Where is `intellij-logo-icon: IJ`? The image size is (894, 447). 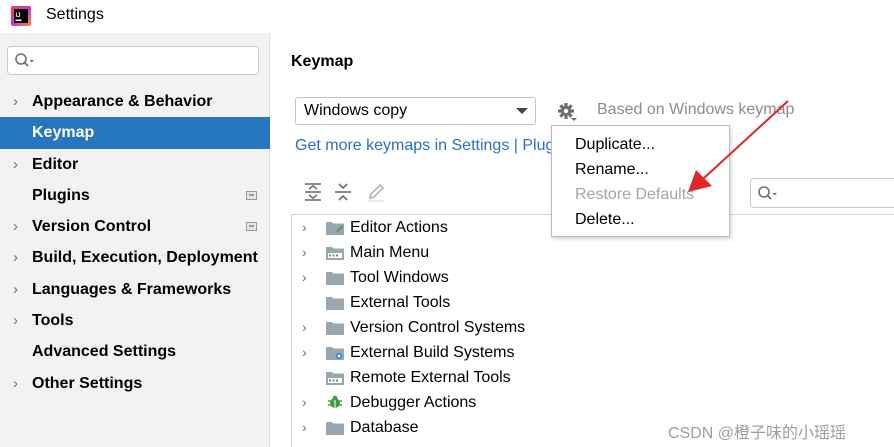
intellij-logo-icon: IJ is located at coordinates (21, 16).